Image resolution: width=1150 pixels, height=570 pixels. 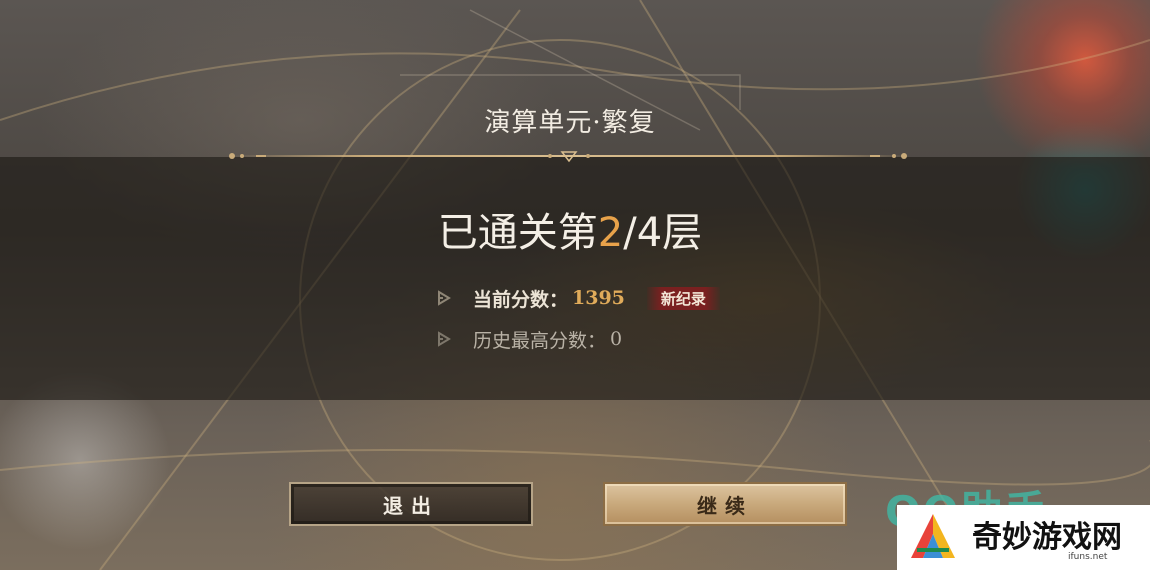 What do you see at coordinates (568, 157) in the screenshot?
I see `divider-ornament` at bounding box center [568, 157].